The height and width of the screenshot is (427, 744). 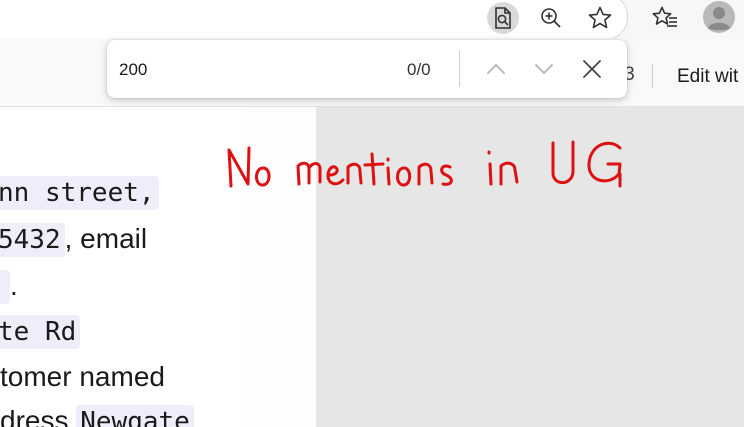 What do you see at coordinates (459, 69) in the screenshot?
I see `find-divider` at bounding box center [459, 69].